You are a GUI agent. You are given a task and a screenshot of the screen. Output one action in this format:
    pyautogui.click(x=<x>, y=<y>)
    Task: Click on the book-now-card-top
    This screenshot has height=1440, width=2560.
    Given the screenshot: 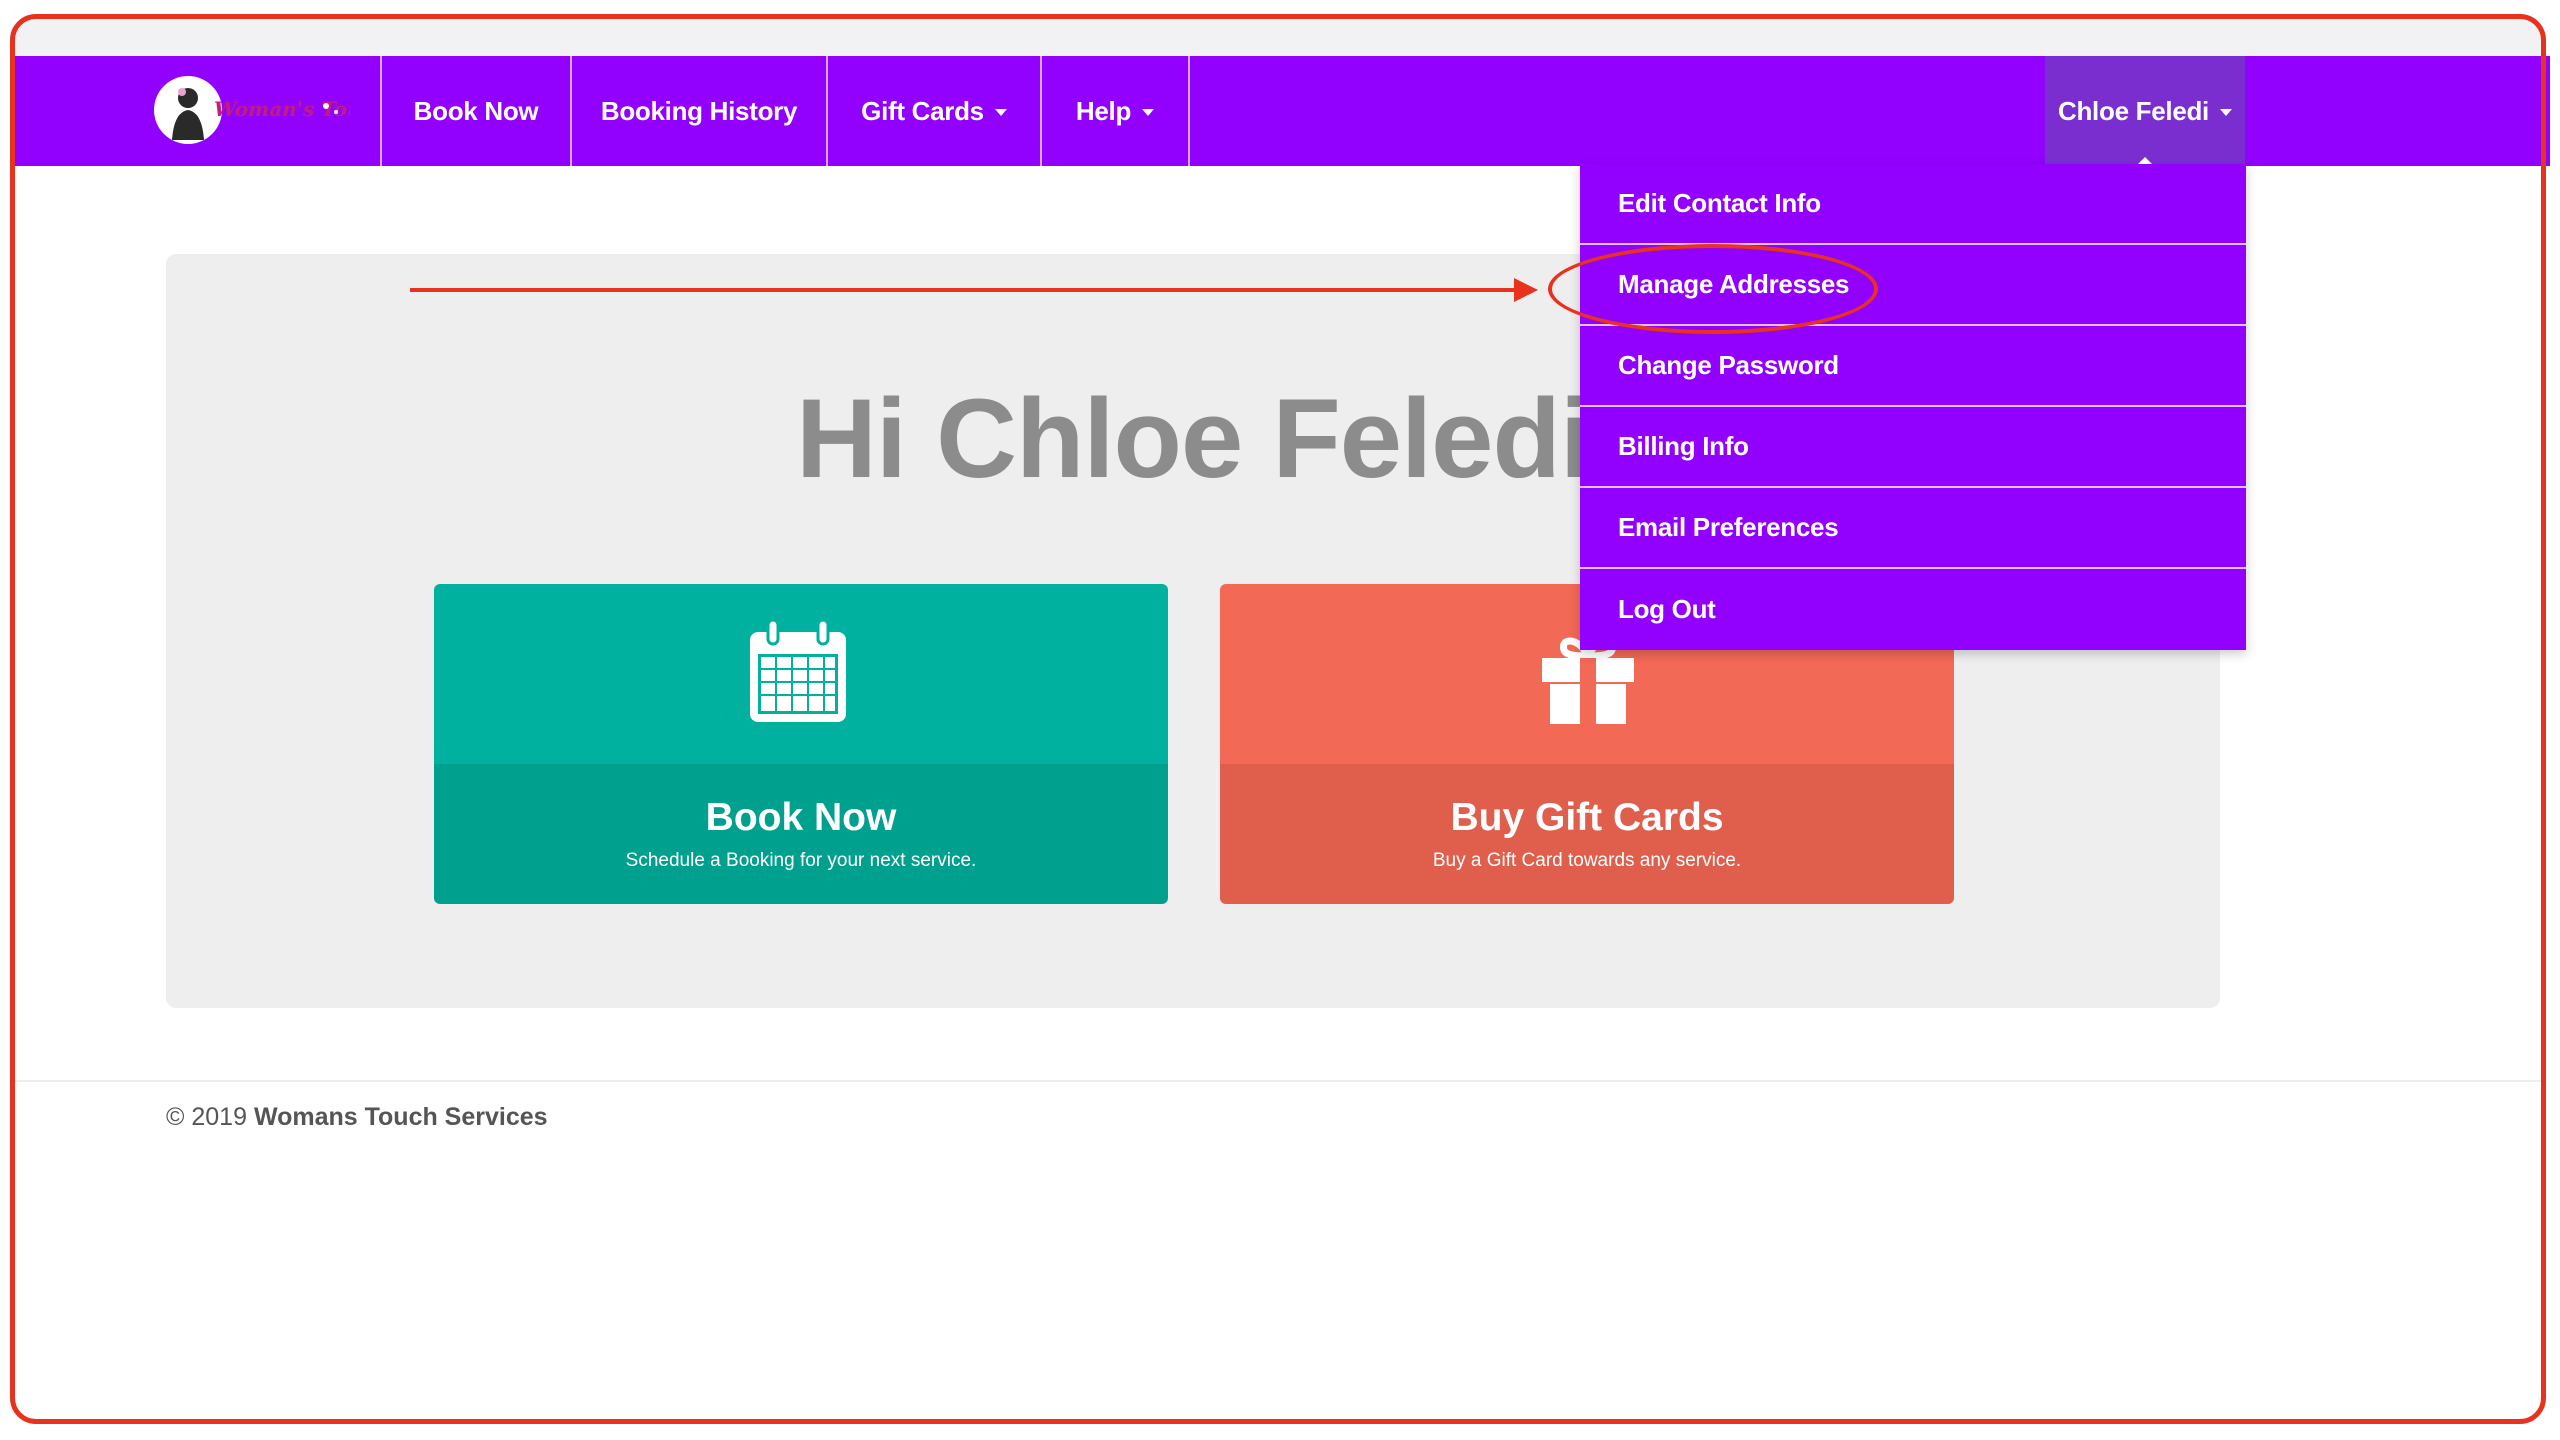 What is the action you would take?
    pyautogui.click(x=801, y=674)
    